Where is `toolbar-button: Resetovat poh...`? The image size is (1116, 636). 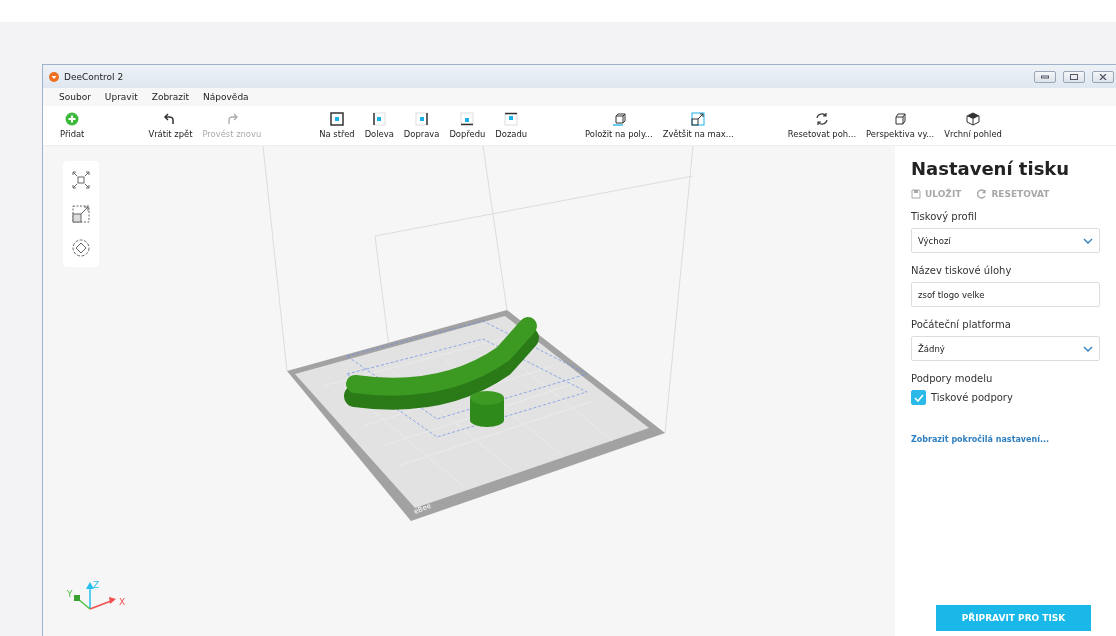
toolbar-button: Resetovat poh... is located at coordinates (822, 125).